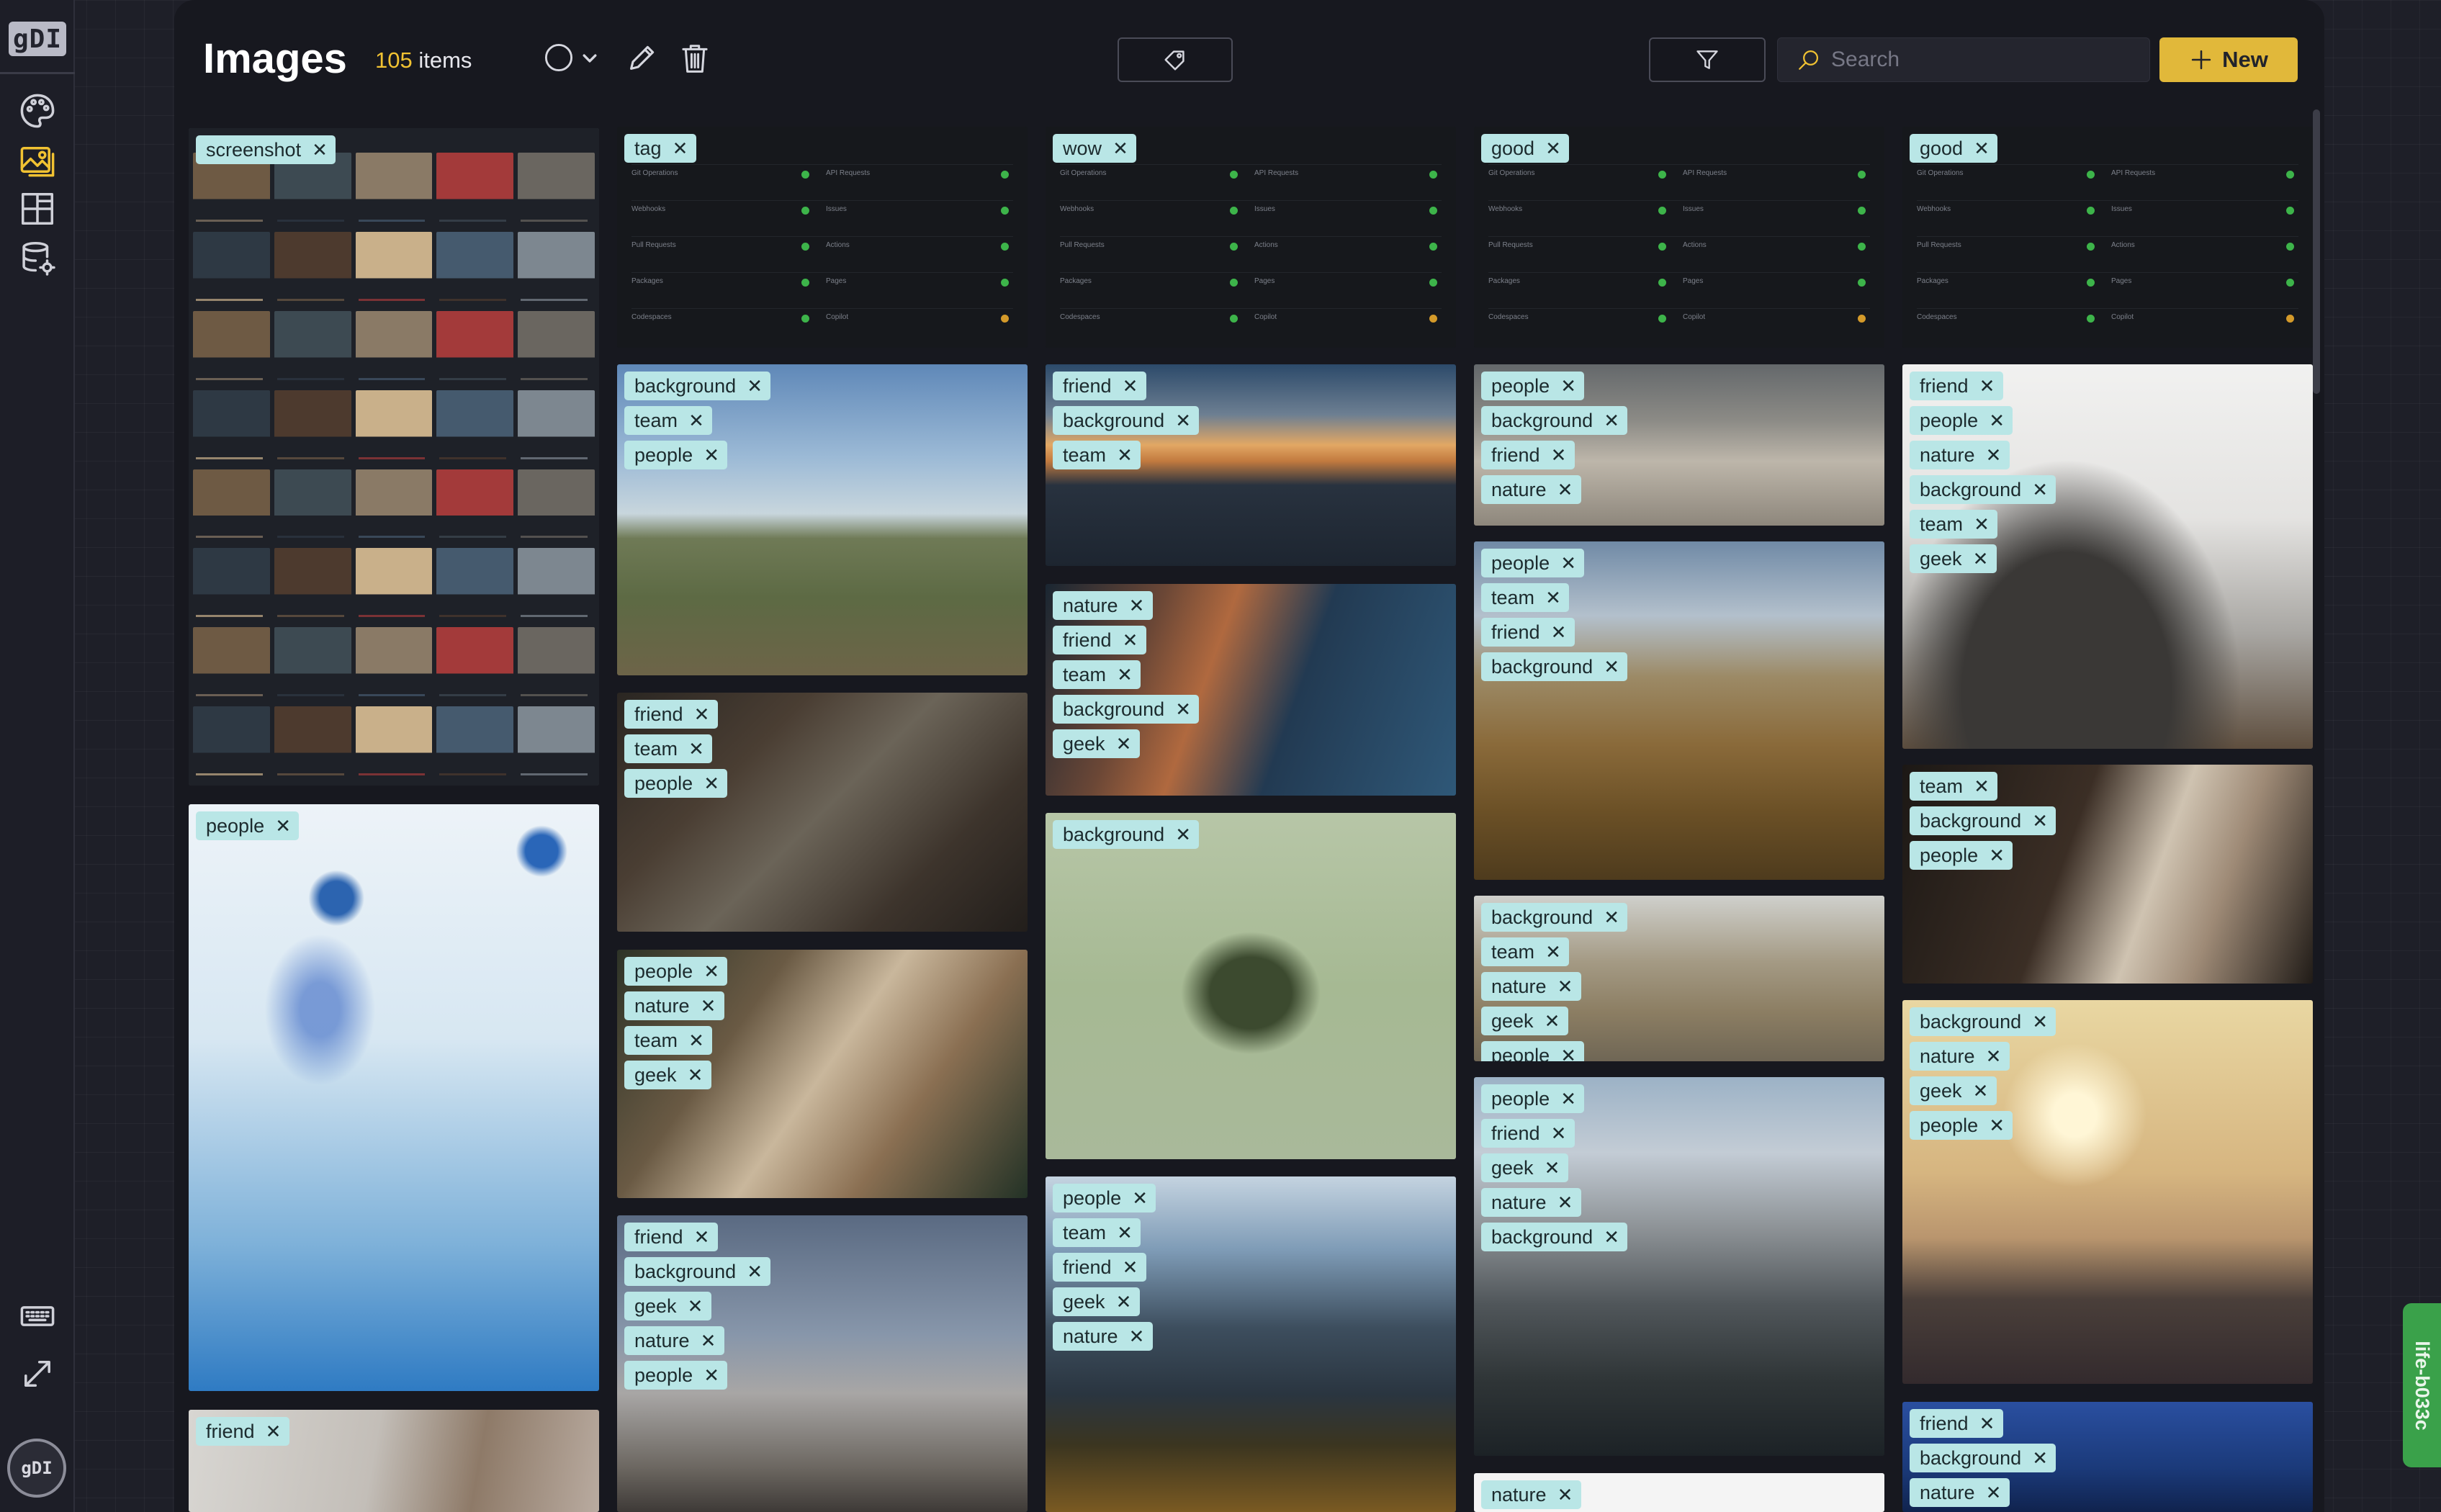 Image resolution: width=2441 pixels, height=1512 pixels. Describe the element at coordinates (822, 812) in the screenshot. I see `image-card: friend ✕ team ✕ people ✕` at that location.